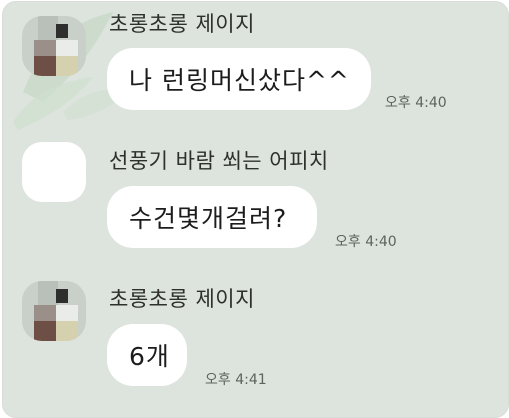  What do you see at coordinates (236, 380) in the screenshot?
I see `message-time: 오후 4:41` at bounding box center [236, 380].